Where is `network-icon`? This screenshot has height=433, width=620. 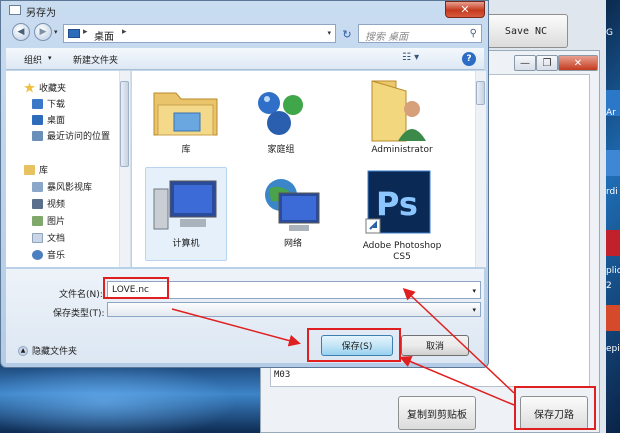 network-icon is located at coordinates (292, 205).